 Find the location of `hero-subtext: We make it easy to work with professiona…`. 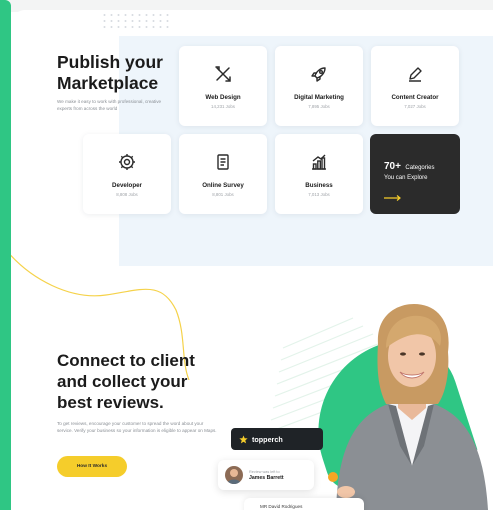

hero-subtext: We make it easy to work with professiona… is located at coordinates (109, 105).